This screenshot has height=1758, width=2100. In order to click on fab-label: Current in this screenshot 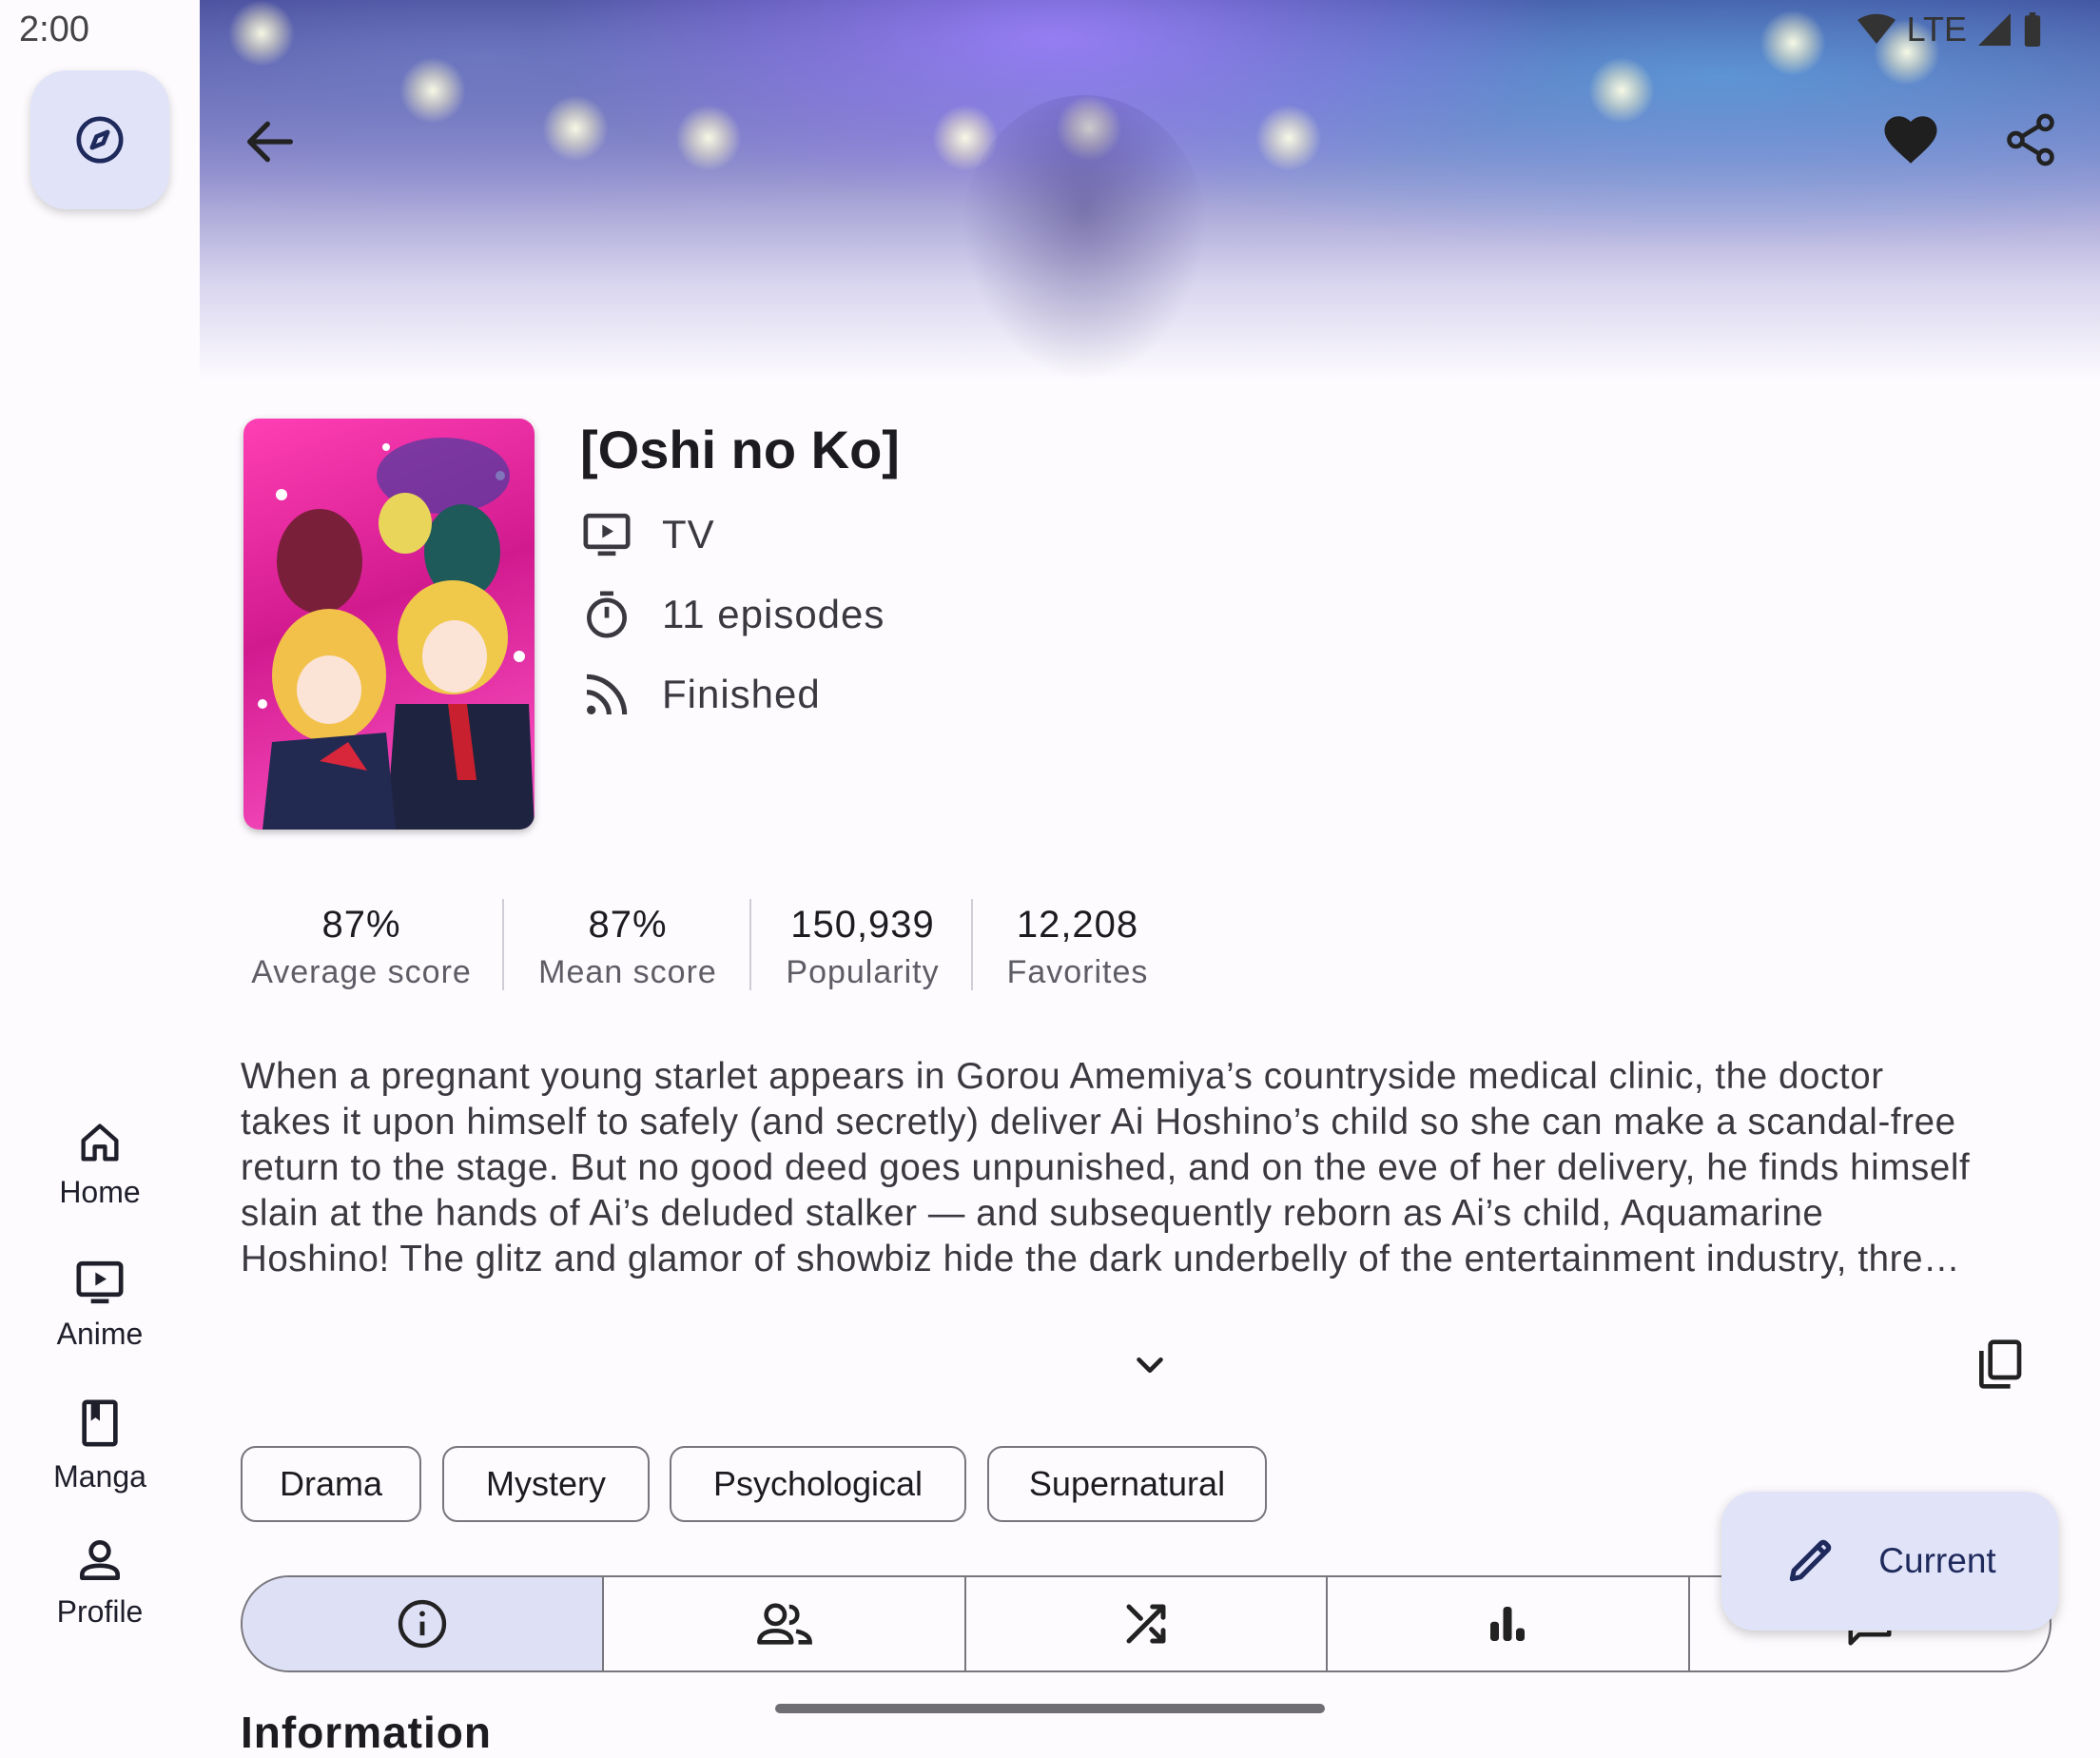, I will do `click(1937, 1561)`.